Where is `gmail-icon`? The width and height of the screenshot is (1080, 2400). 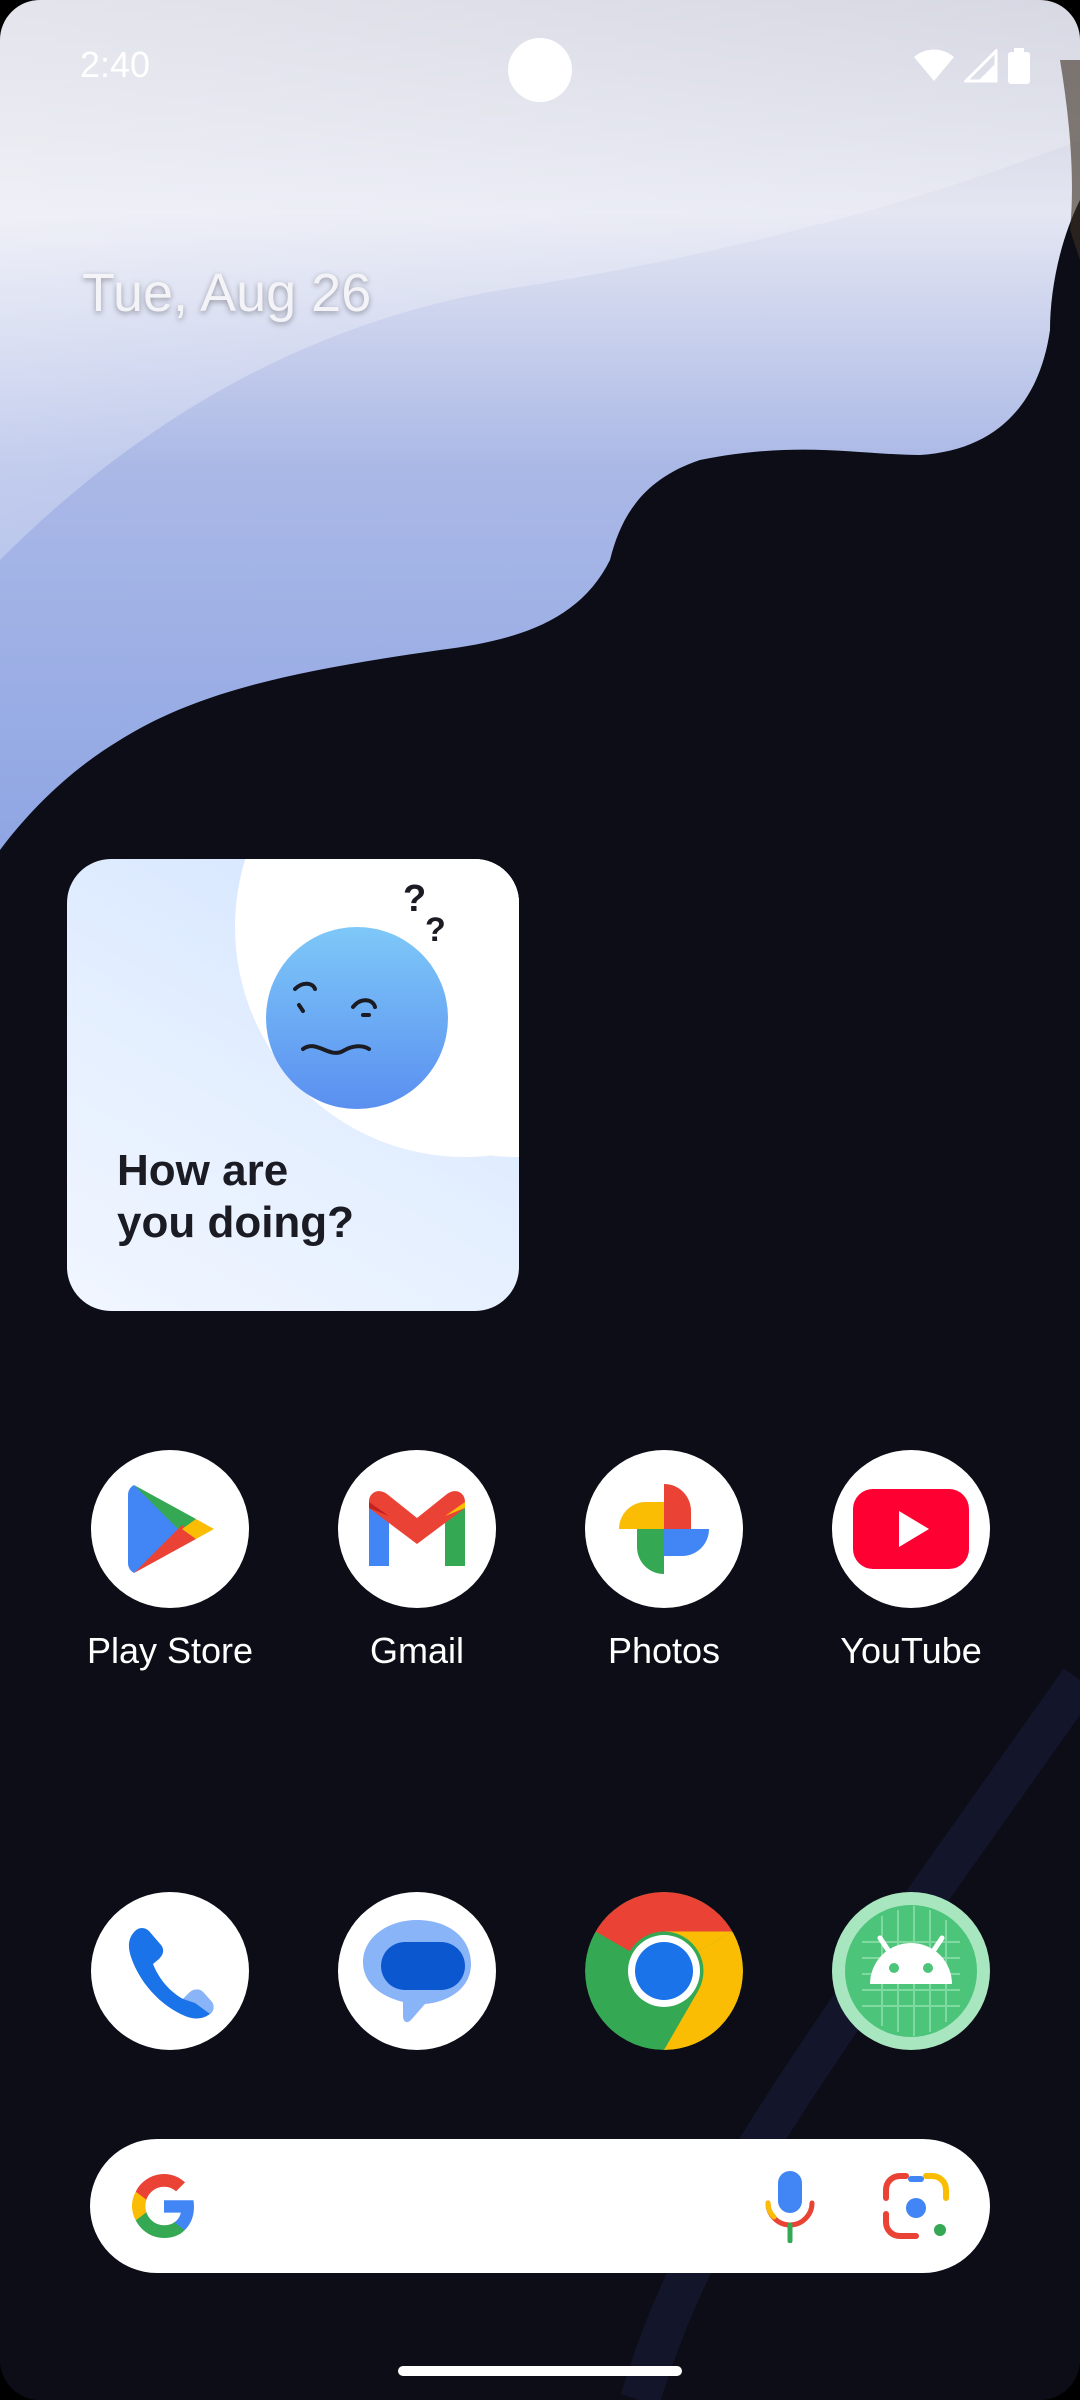
gmail-icon is located at coordinates (417, 1529).